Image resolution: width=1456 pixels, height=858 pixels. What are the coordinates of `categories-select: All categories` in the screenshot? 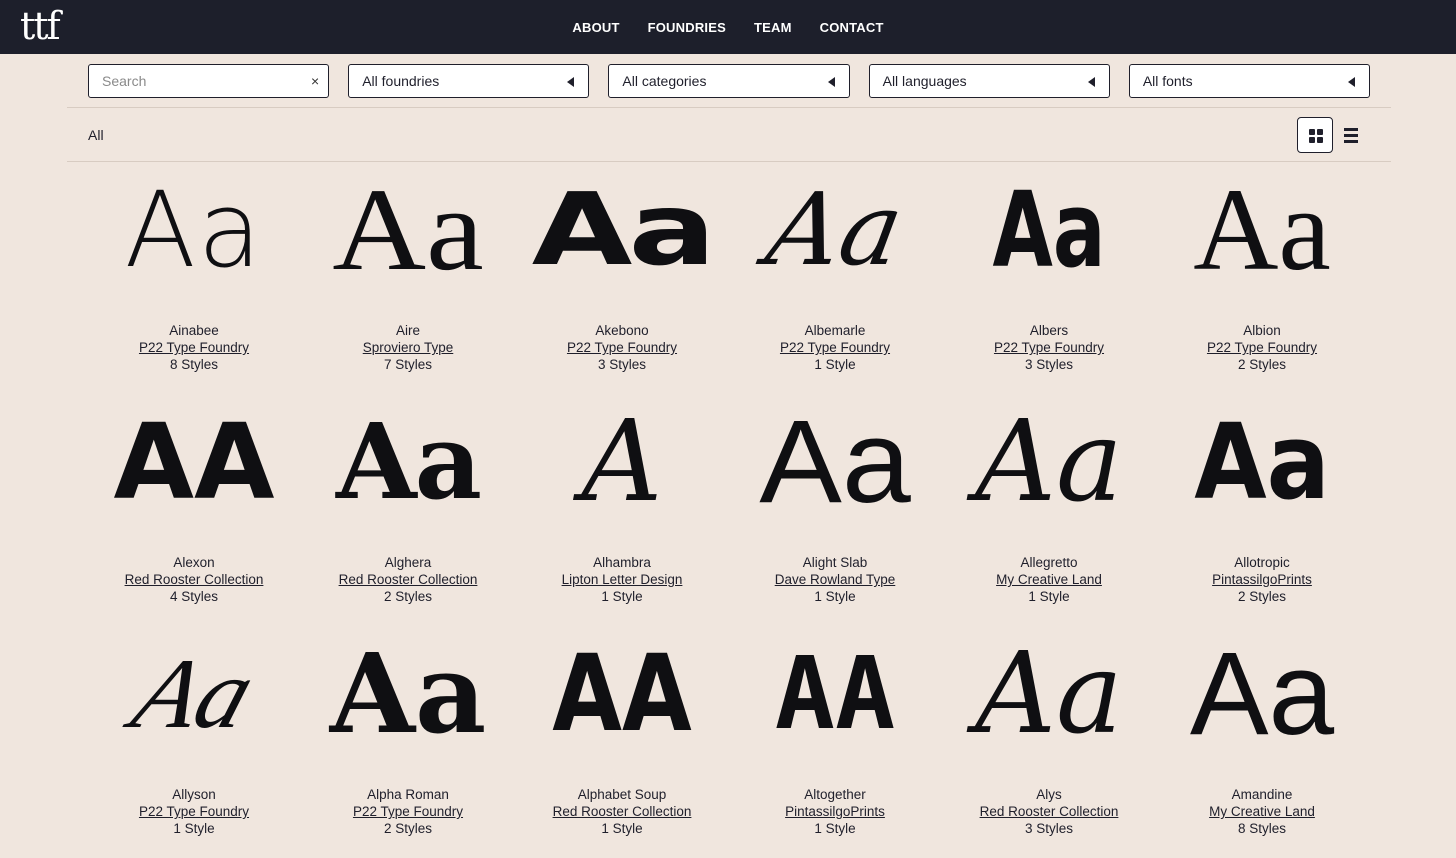 It's located at (729, 81).